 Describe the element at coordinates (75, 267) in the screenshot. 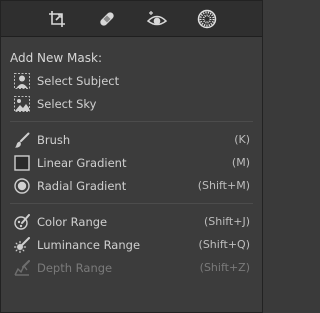

I see `depth-range-label: Depth Range` at that location.